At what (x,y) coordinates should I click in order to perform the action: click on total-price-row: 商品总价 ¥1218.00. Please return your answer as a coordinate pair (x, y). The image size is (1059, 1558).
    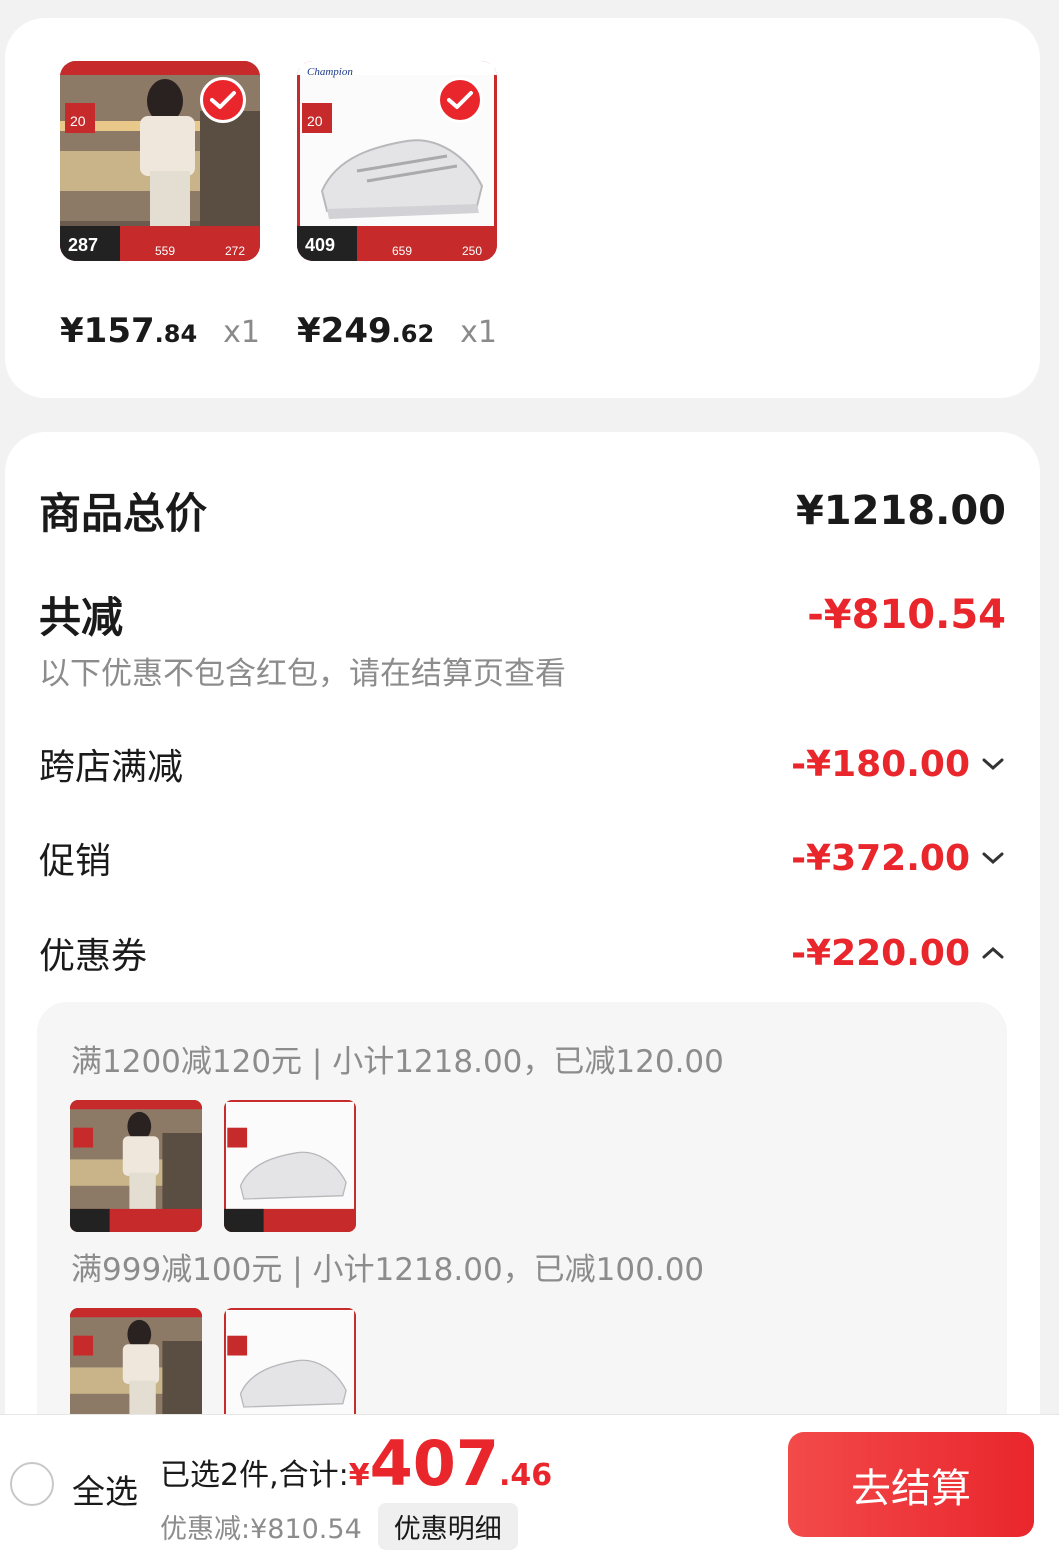
    Looking at the image, I should click on (522, 510).